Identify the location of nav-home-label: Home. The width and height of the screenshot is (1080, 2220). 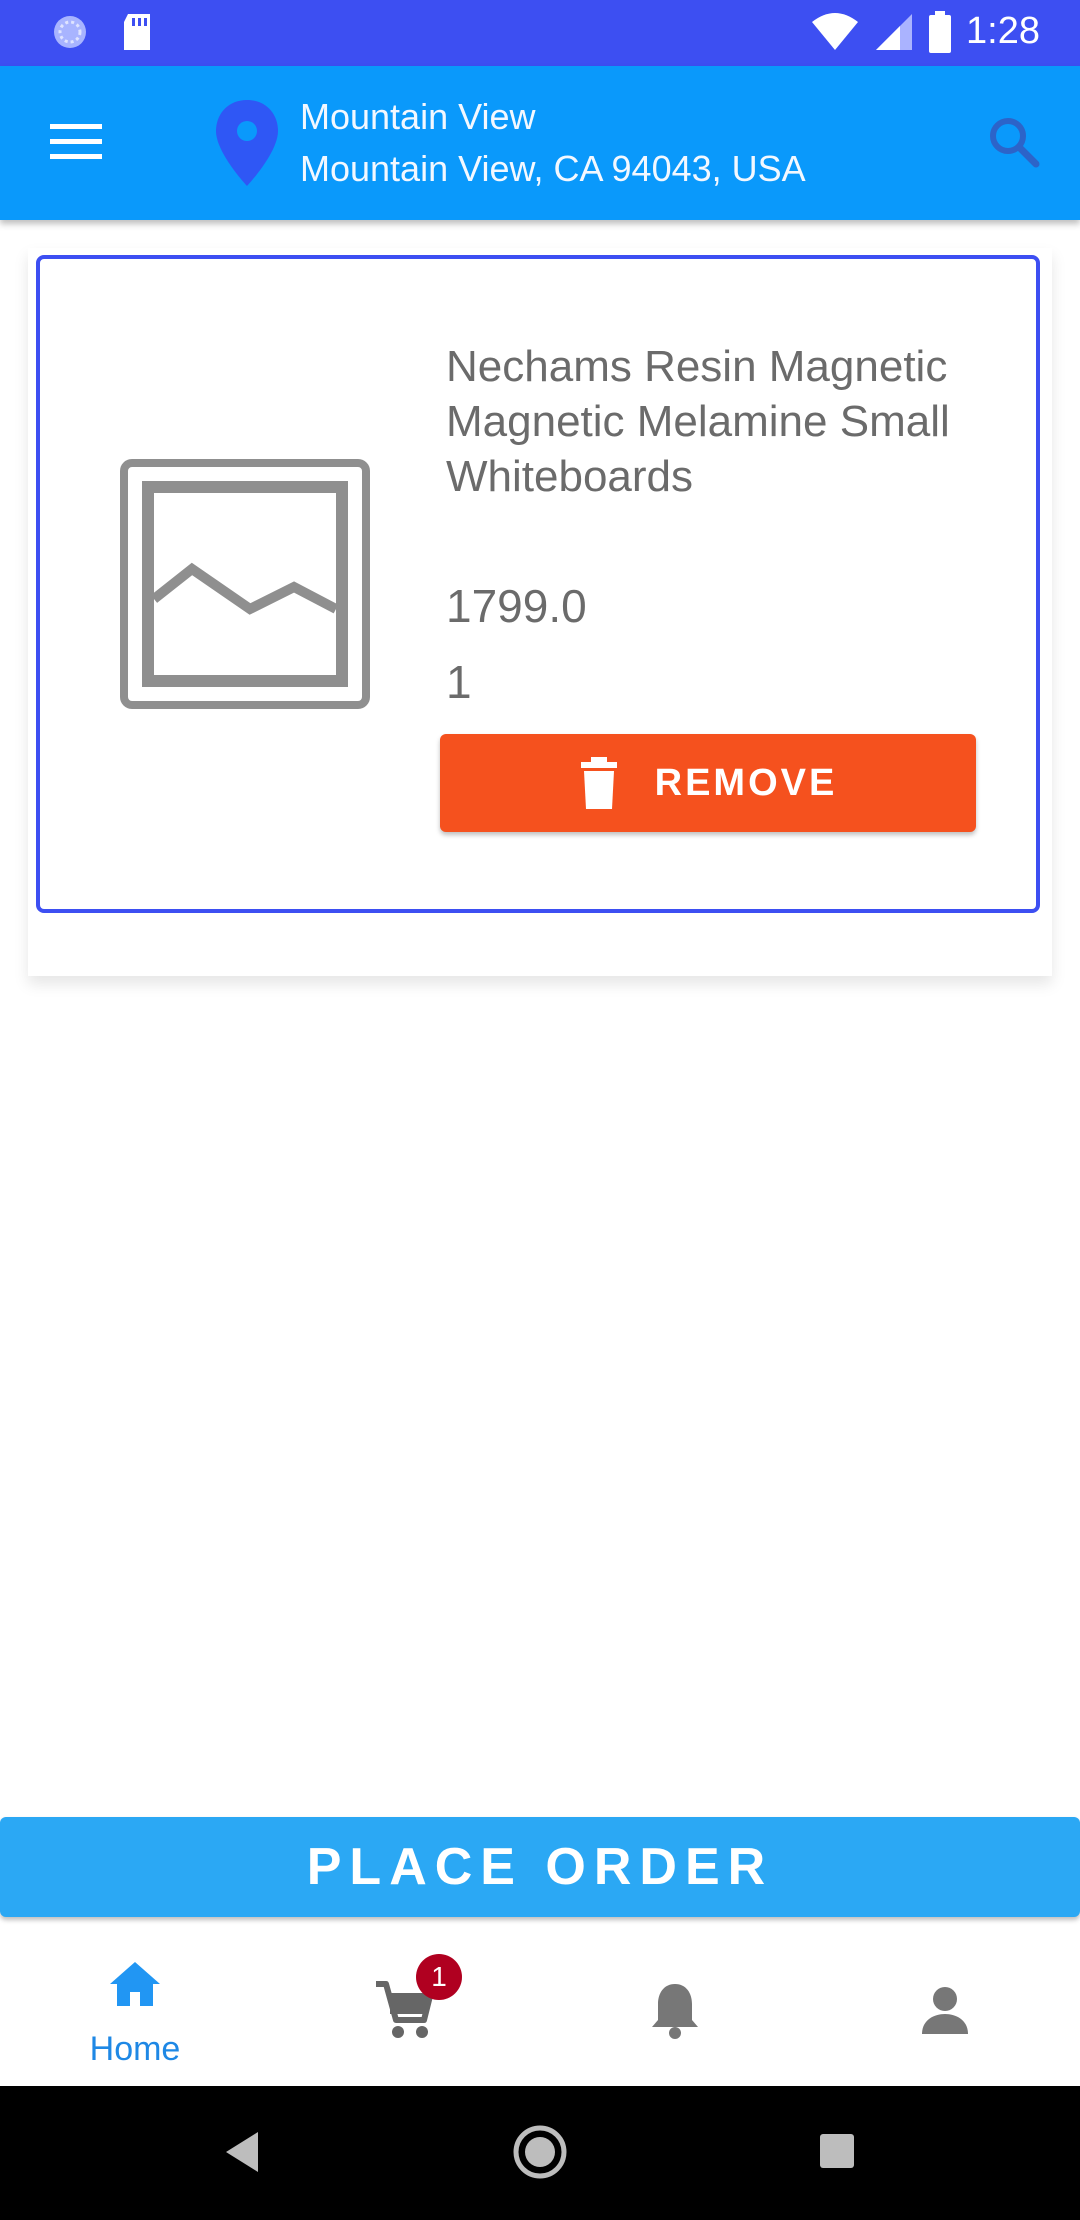
(135, 2049).